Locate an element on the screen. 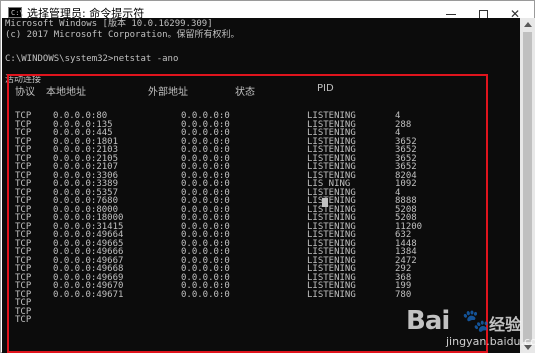 The width and height of the screenshot is (535, 353). prompt-line: C:\WINDOWS\system32>netstat -ano is located at coordinates (92, 59).